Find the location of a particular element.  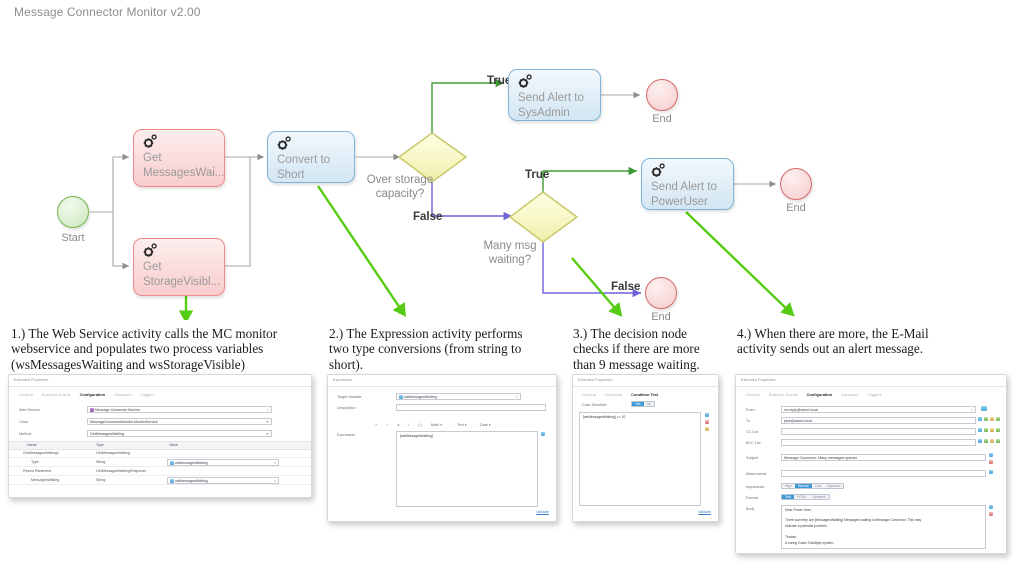

format-text: Text is located at coordinates (788, 497).